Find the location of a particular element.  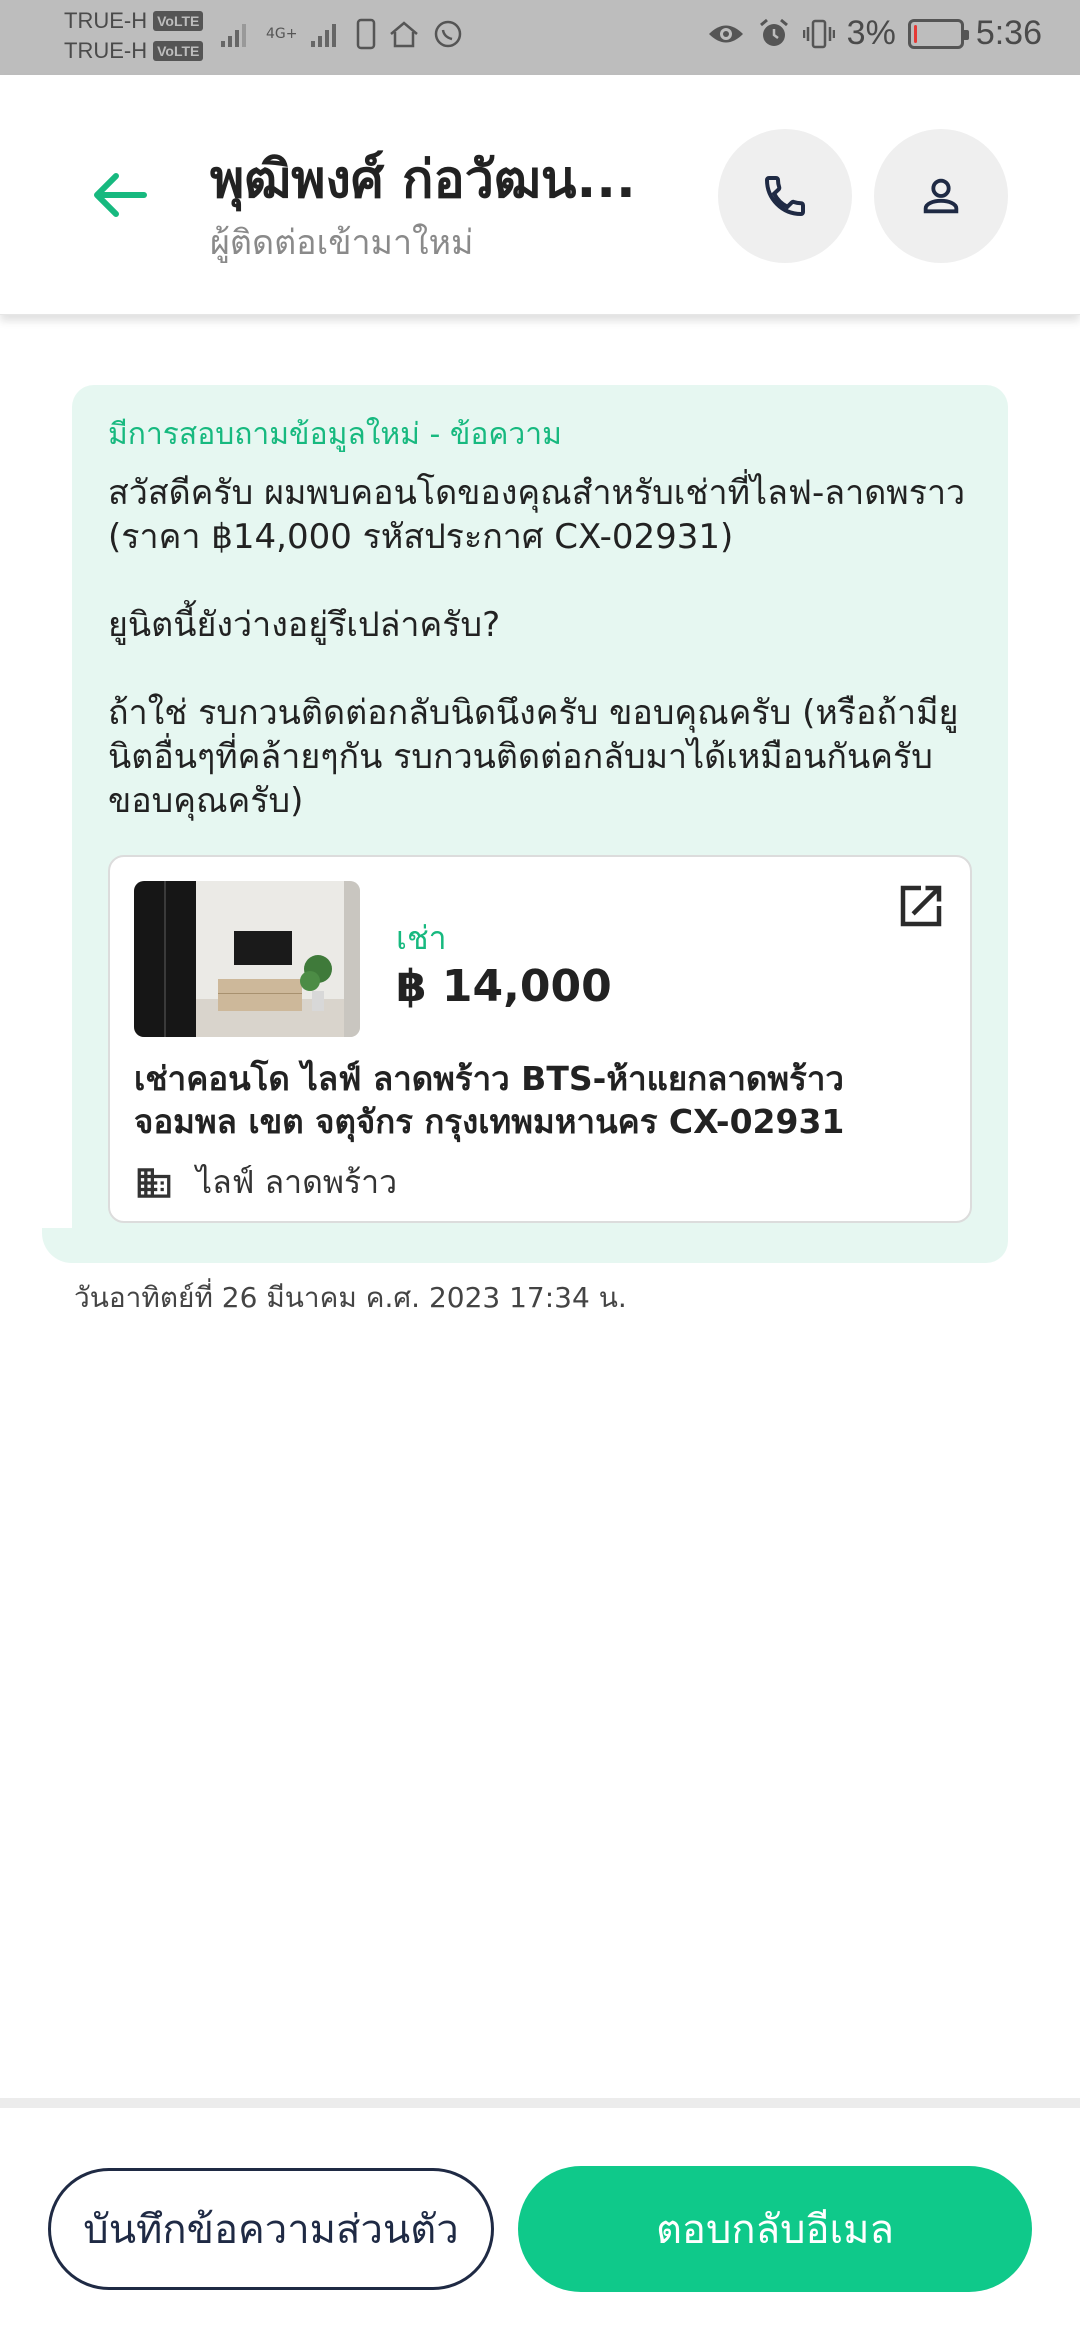

open-listing-button is located at coordinates (921, 906).